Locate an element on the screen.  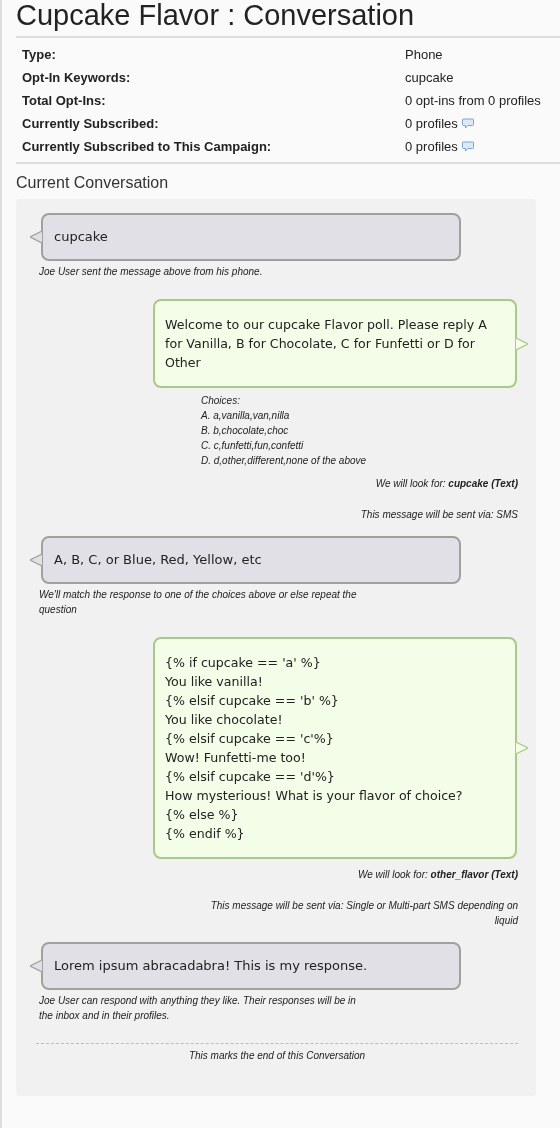
message-text: {% else %} is located at coordinates (202, 815).